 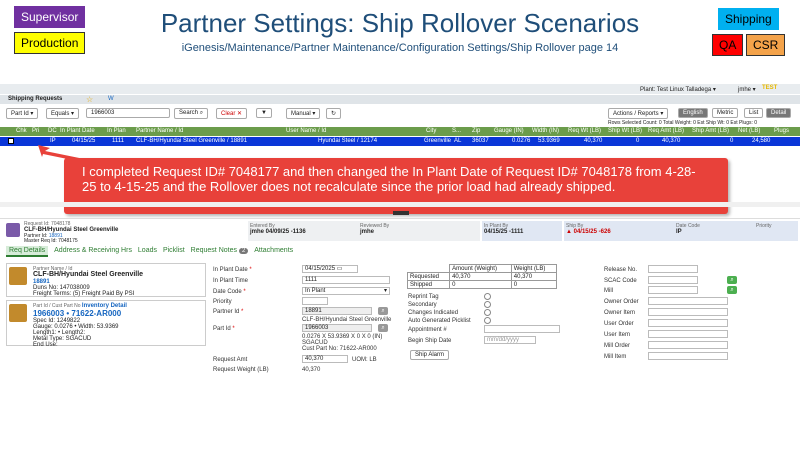 What do you see at coordinates (21, 131) in the screenshot?
I see `col-chk: Chk` at bounding box center [21, 131].